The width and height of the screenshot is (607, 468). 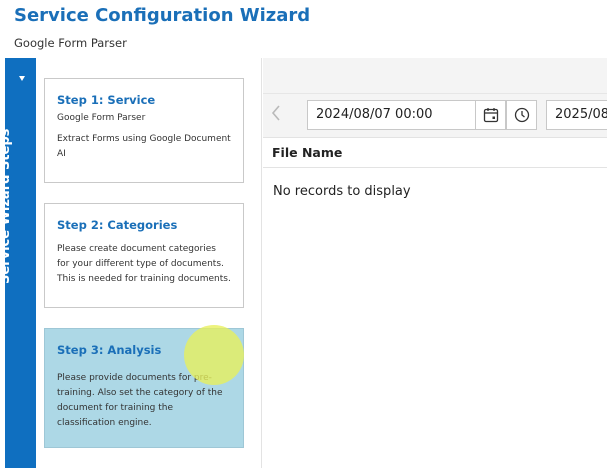 What do you see at coordinates (307, 152) in the screenshot?
I see `column-header-file-name: File Name` at bounding box center [307, 152].